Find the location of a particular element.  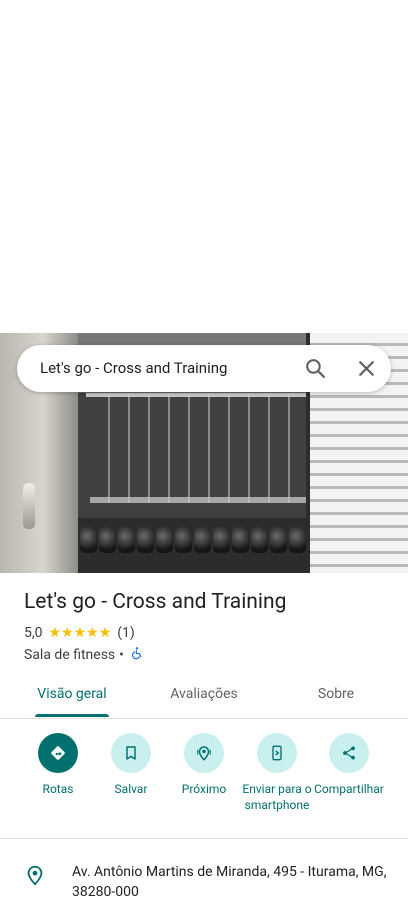

nearby-label: Próximo is located at coordinates (204, 789).